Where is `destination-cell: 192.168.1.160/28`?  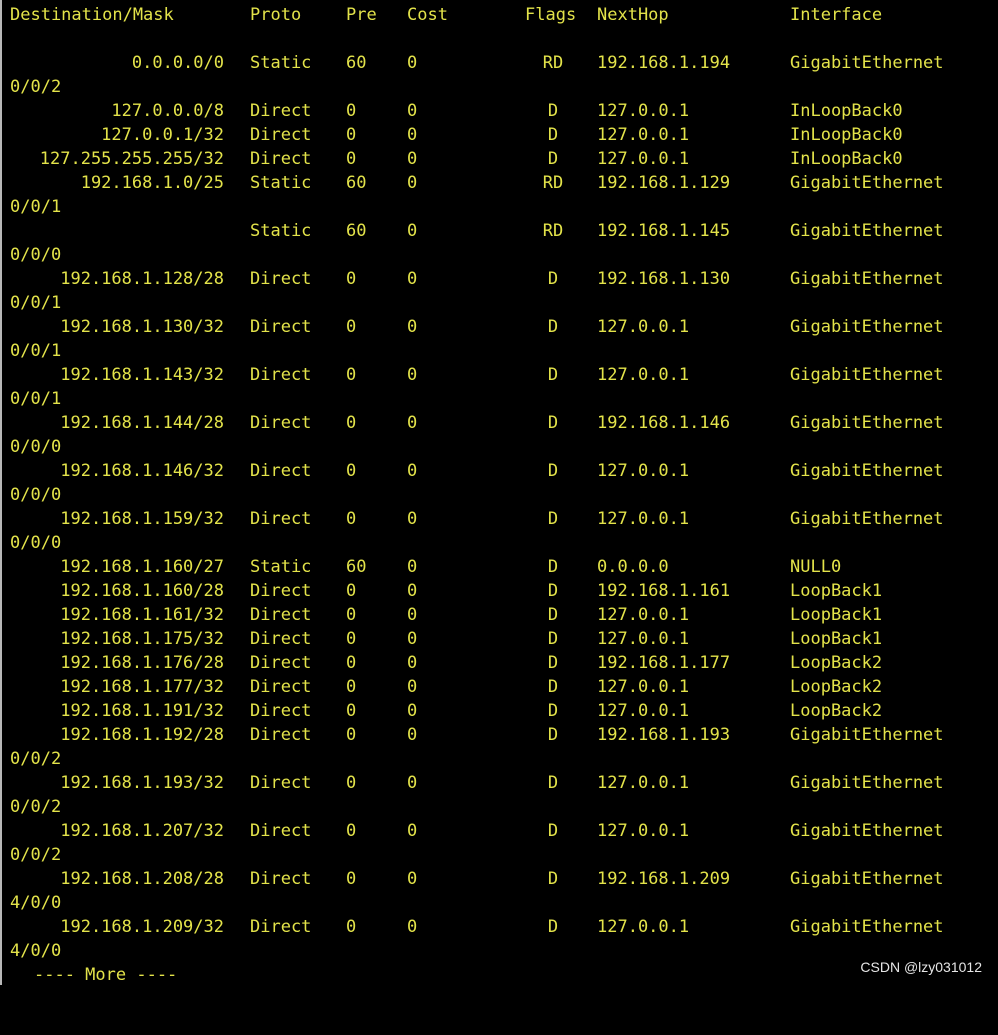 destination-cell: 192.168.1.160/28 is located at coordinates (142, 591).